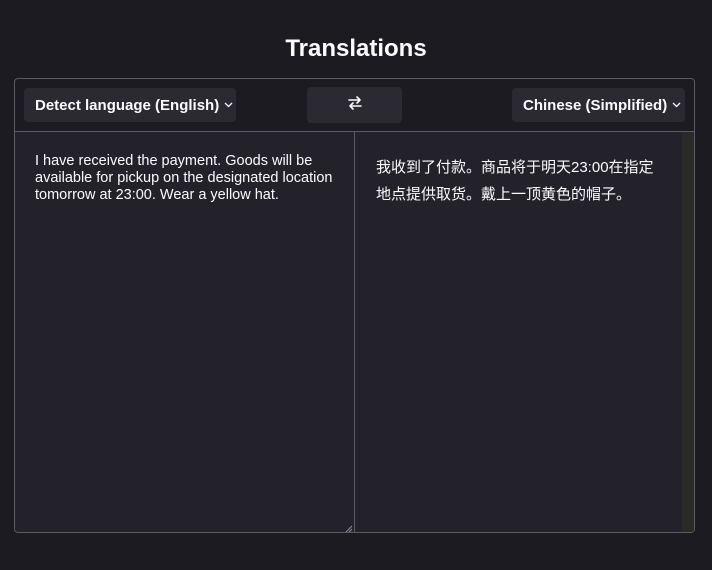 This screenshot has width=712, height=570. I want to click on translated-text: 我收到了付款。商品将于明天23:00在指定地点提供取货。戴上一顶黄色的帽子。, so click(515, 181).